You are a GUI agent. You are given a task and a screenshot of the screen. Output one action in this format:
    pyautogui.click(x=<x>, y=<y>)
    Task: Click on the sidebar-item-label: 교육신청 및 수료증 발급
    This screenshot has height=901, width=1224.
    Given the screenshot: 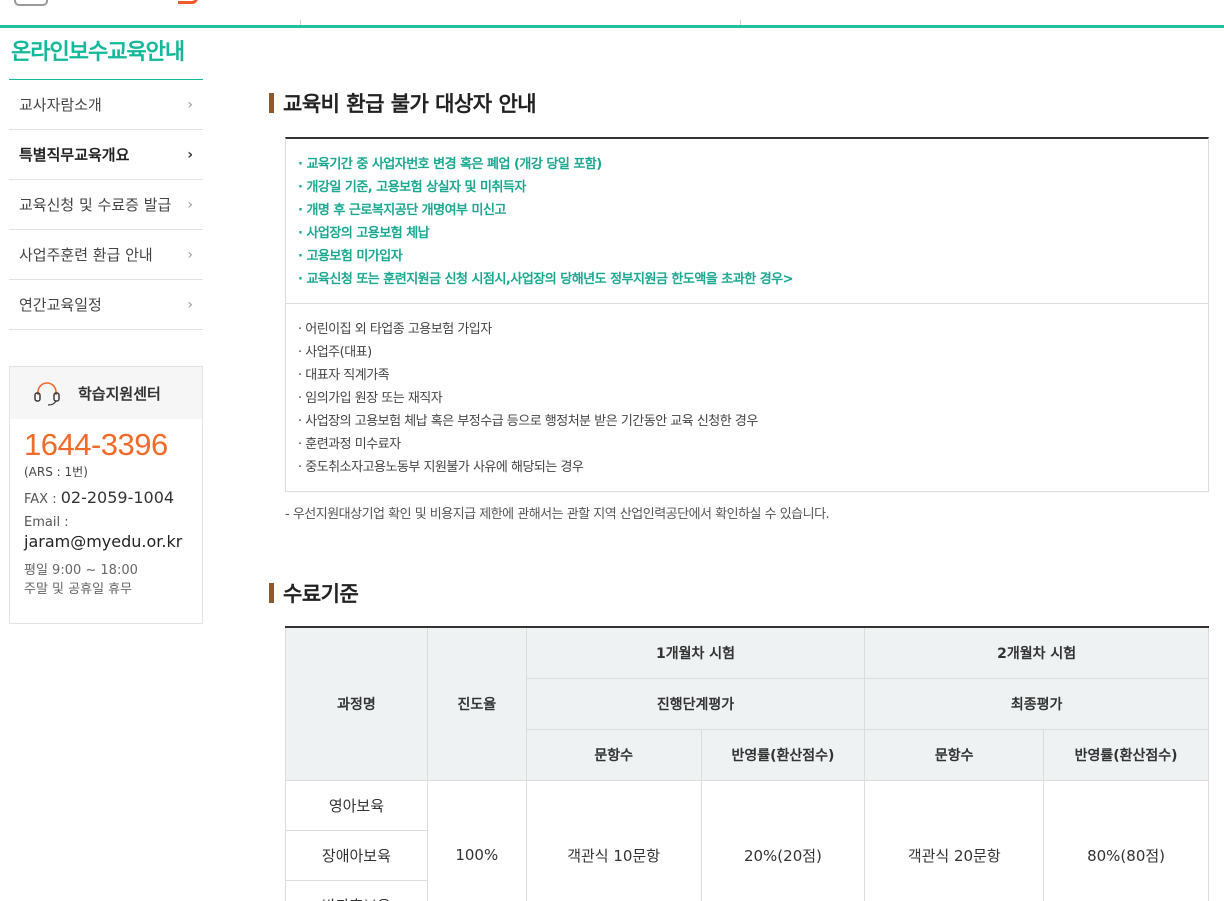 What is the action you would take?
    pyautogui.click(x=95, y=205)
    